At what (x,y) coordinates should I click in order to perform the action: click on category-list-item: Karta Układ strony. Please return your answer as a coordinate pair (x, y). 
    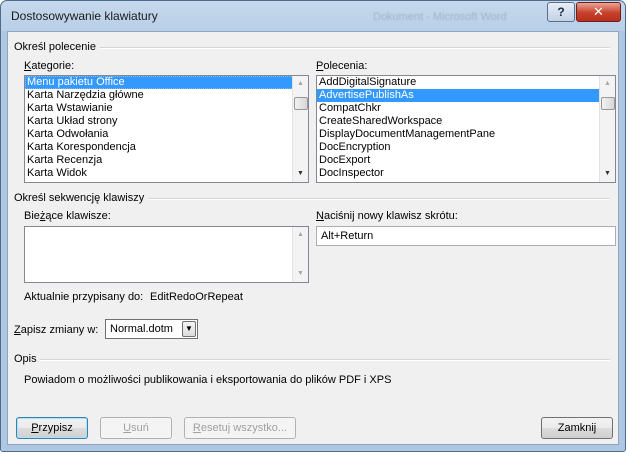
    Looking at the image, I should click on (166, 121).